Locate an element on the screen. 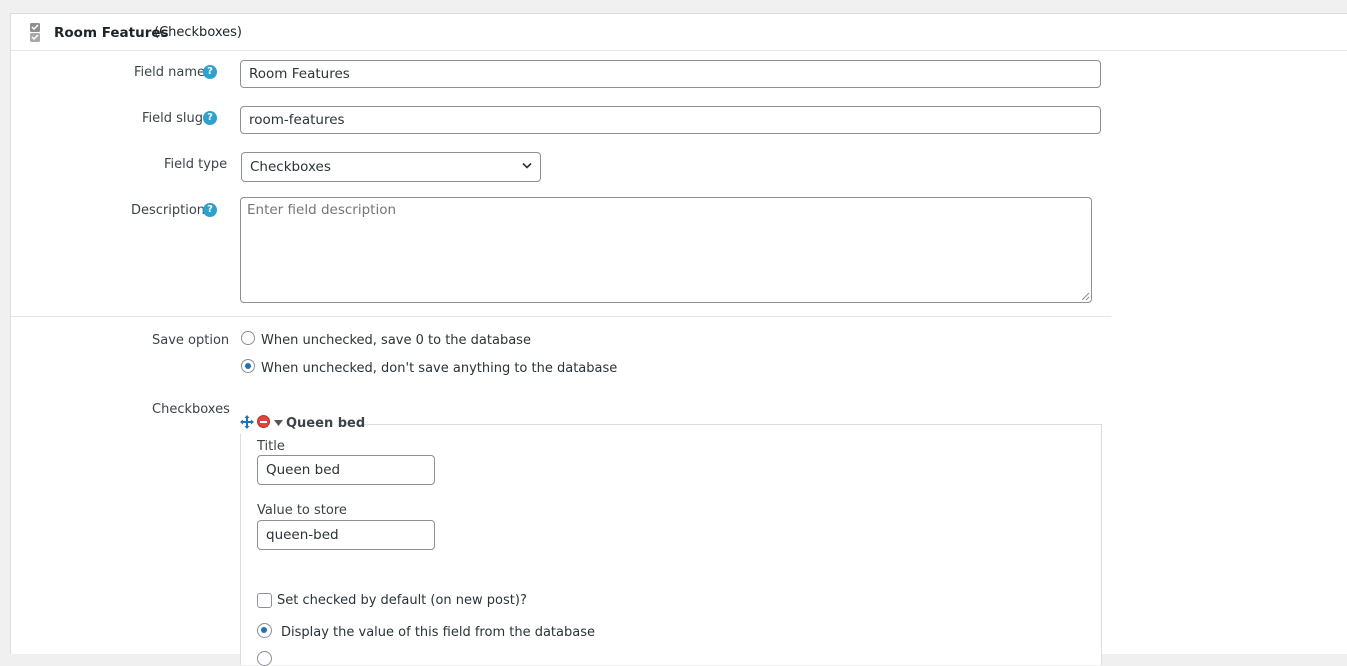 The height and width of the screenshot is (666, 1347). title-label: Title is located at coordinates (271, 446).